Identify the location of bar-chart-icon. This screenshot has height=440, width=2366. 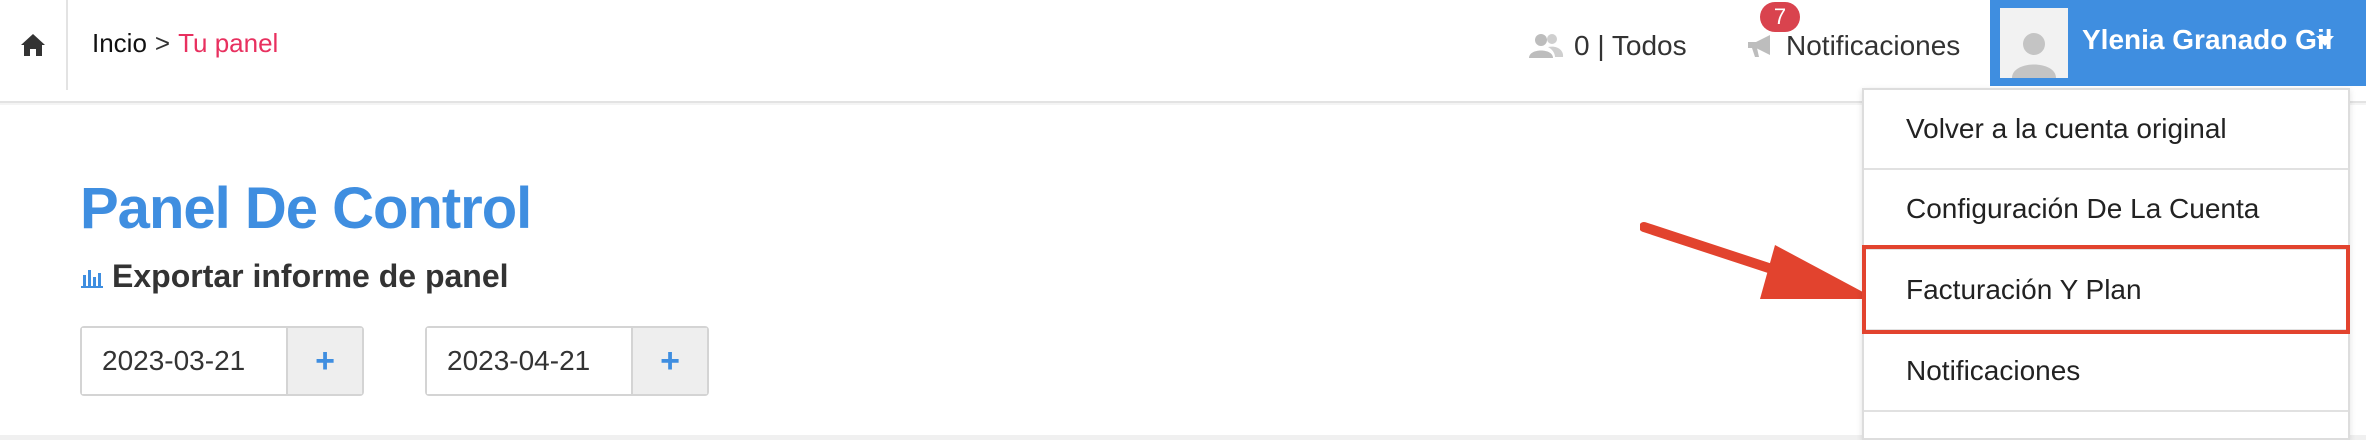
(92, 278).